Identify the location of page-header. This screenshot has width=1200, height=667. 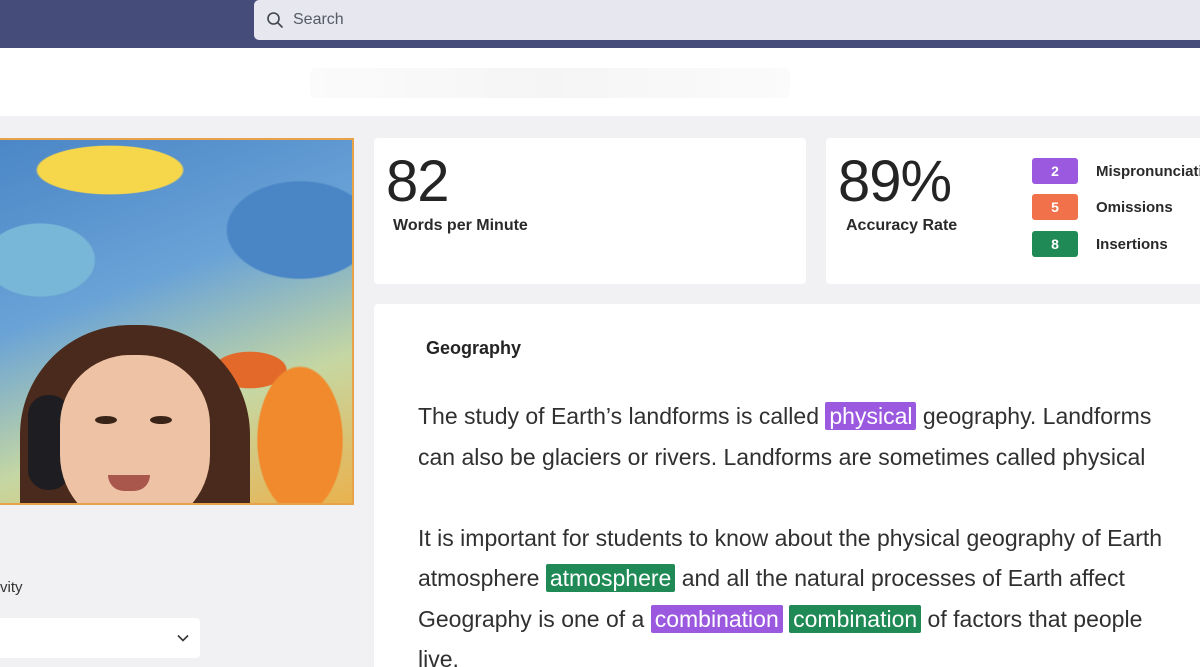
(600, 82).